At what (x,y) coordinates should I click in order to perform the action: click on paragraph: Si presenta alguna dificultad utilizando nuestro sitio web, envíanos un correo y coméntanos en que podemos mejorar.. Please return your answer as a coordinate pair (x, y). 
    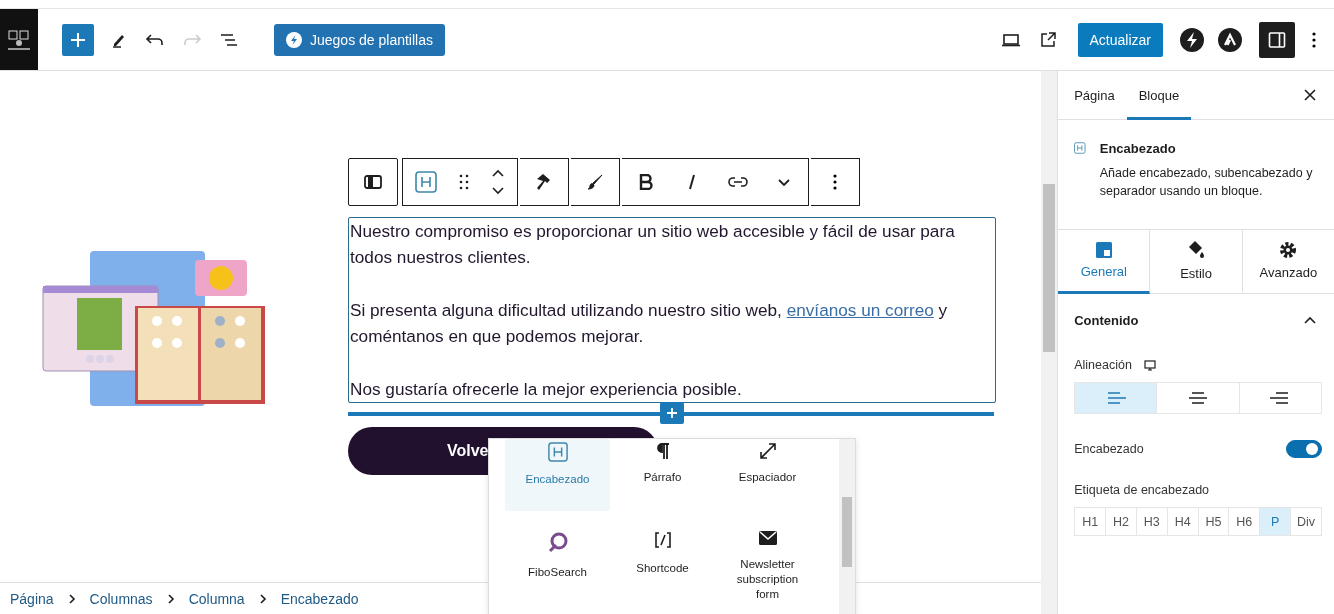
    Looking at the image, I should click on (649, 323).